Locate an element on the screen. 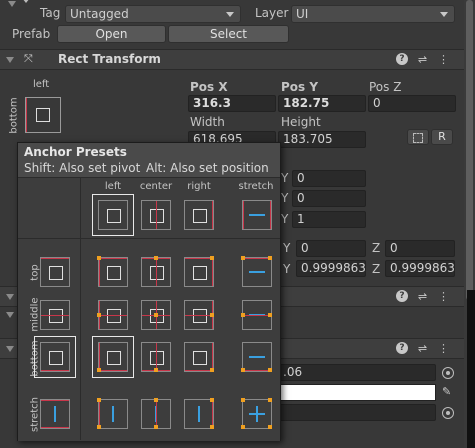  height-field: 183.705 is located at coordinates (322, 139).